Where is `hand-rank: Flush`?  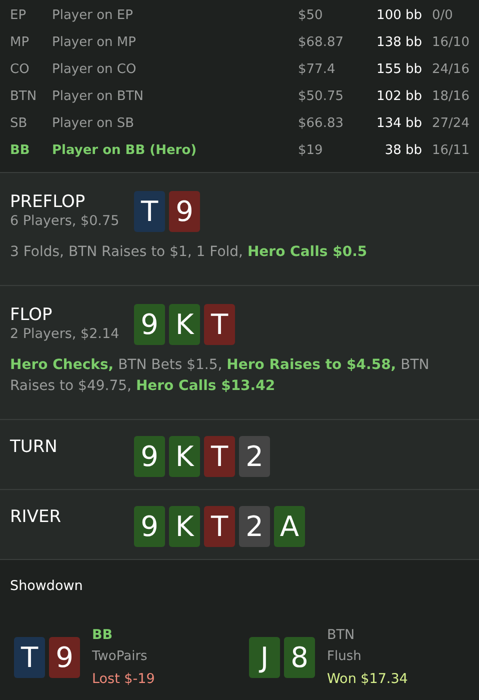
hand-rank: Flush is located at coordinates (344, 657).